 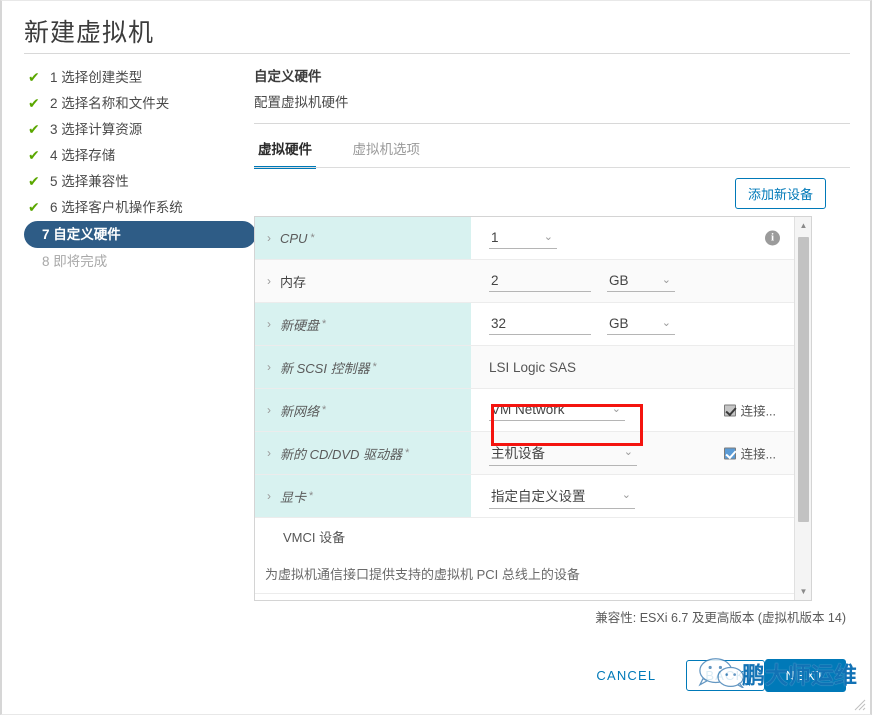 What do you see at coordinates (54, 129) in the screenshot?
I see `step-number: 3` at bounding box center [54, 129].